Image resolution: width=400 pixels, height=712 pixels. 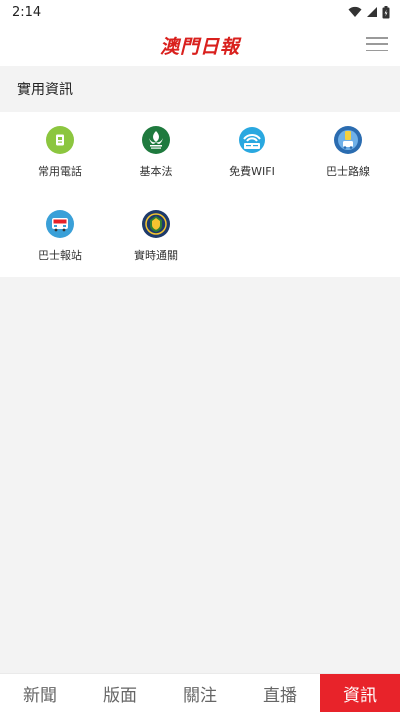 What do you see at coordinates (348, 140) in the screenshot?
I see `bus-route-icon` at bounding box center [348, 140].